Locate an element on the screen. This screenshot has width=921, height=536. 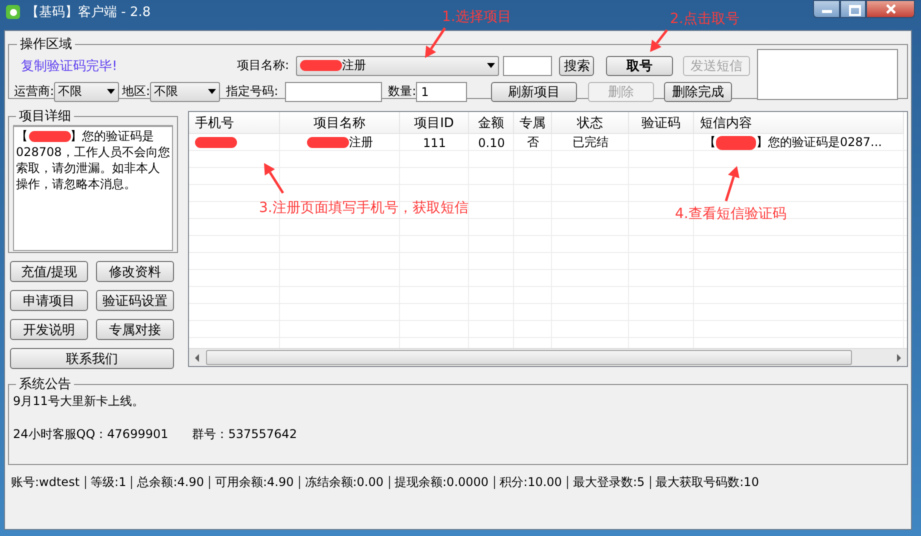
button: 取号 is located at coordinates (639, 66).